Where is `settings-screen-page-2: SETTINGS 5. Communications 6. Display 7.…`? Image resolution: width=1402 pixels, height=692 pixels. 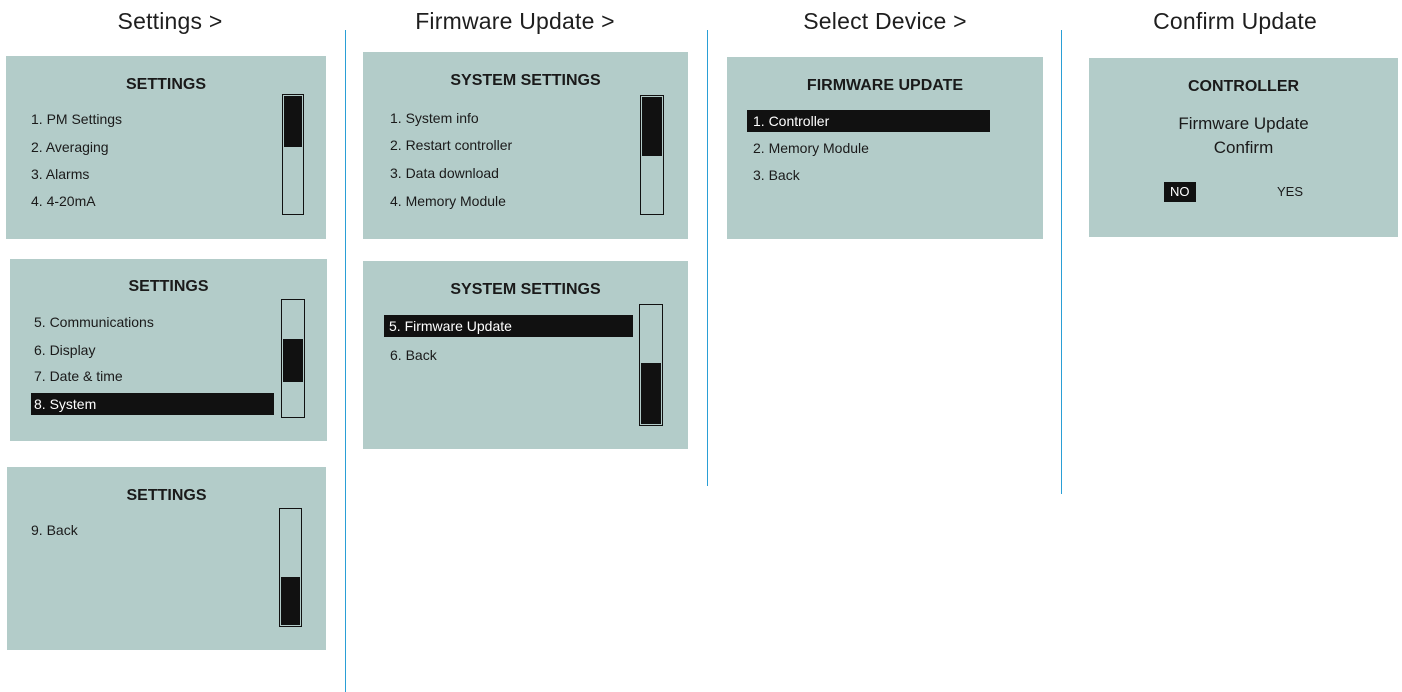
settings-screen-page-2: SETTINGS 5. Communications 6. Display 7.… is located at coordinates (168, 350).